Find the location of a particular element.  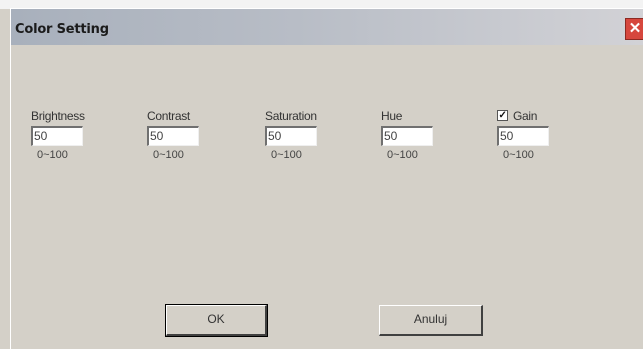

close-button: ✕ is located at coordinates (634, 29).